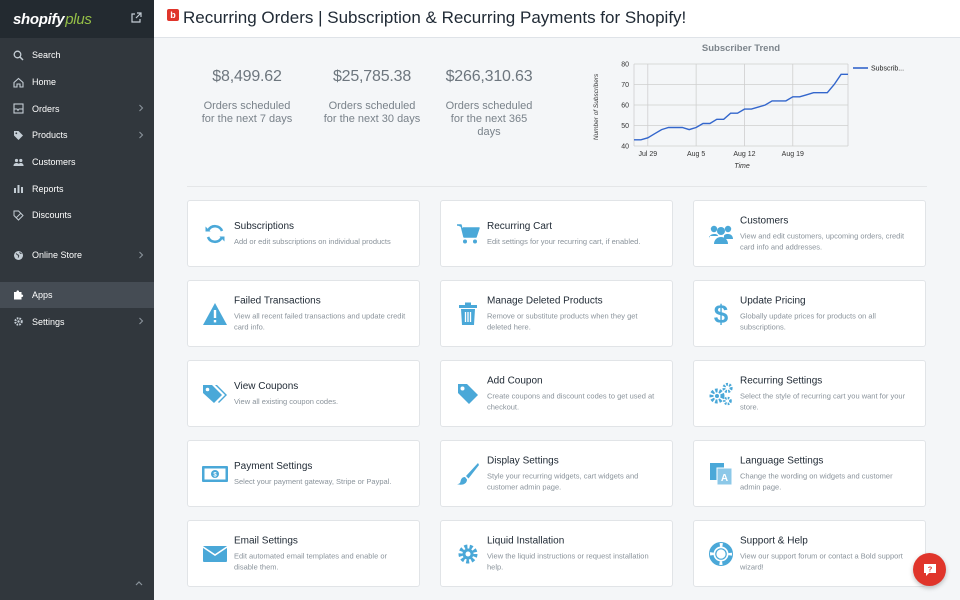  I want to click on chart-title: Subscriber Trend, so click(741, 48).